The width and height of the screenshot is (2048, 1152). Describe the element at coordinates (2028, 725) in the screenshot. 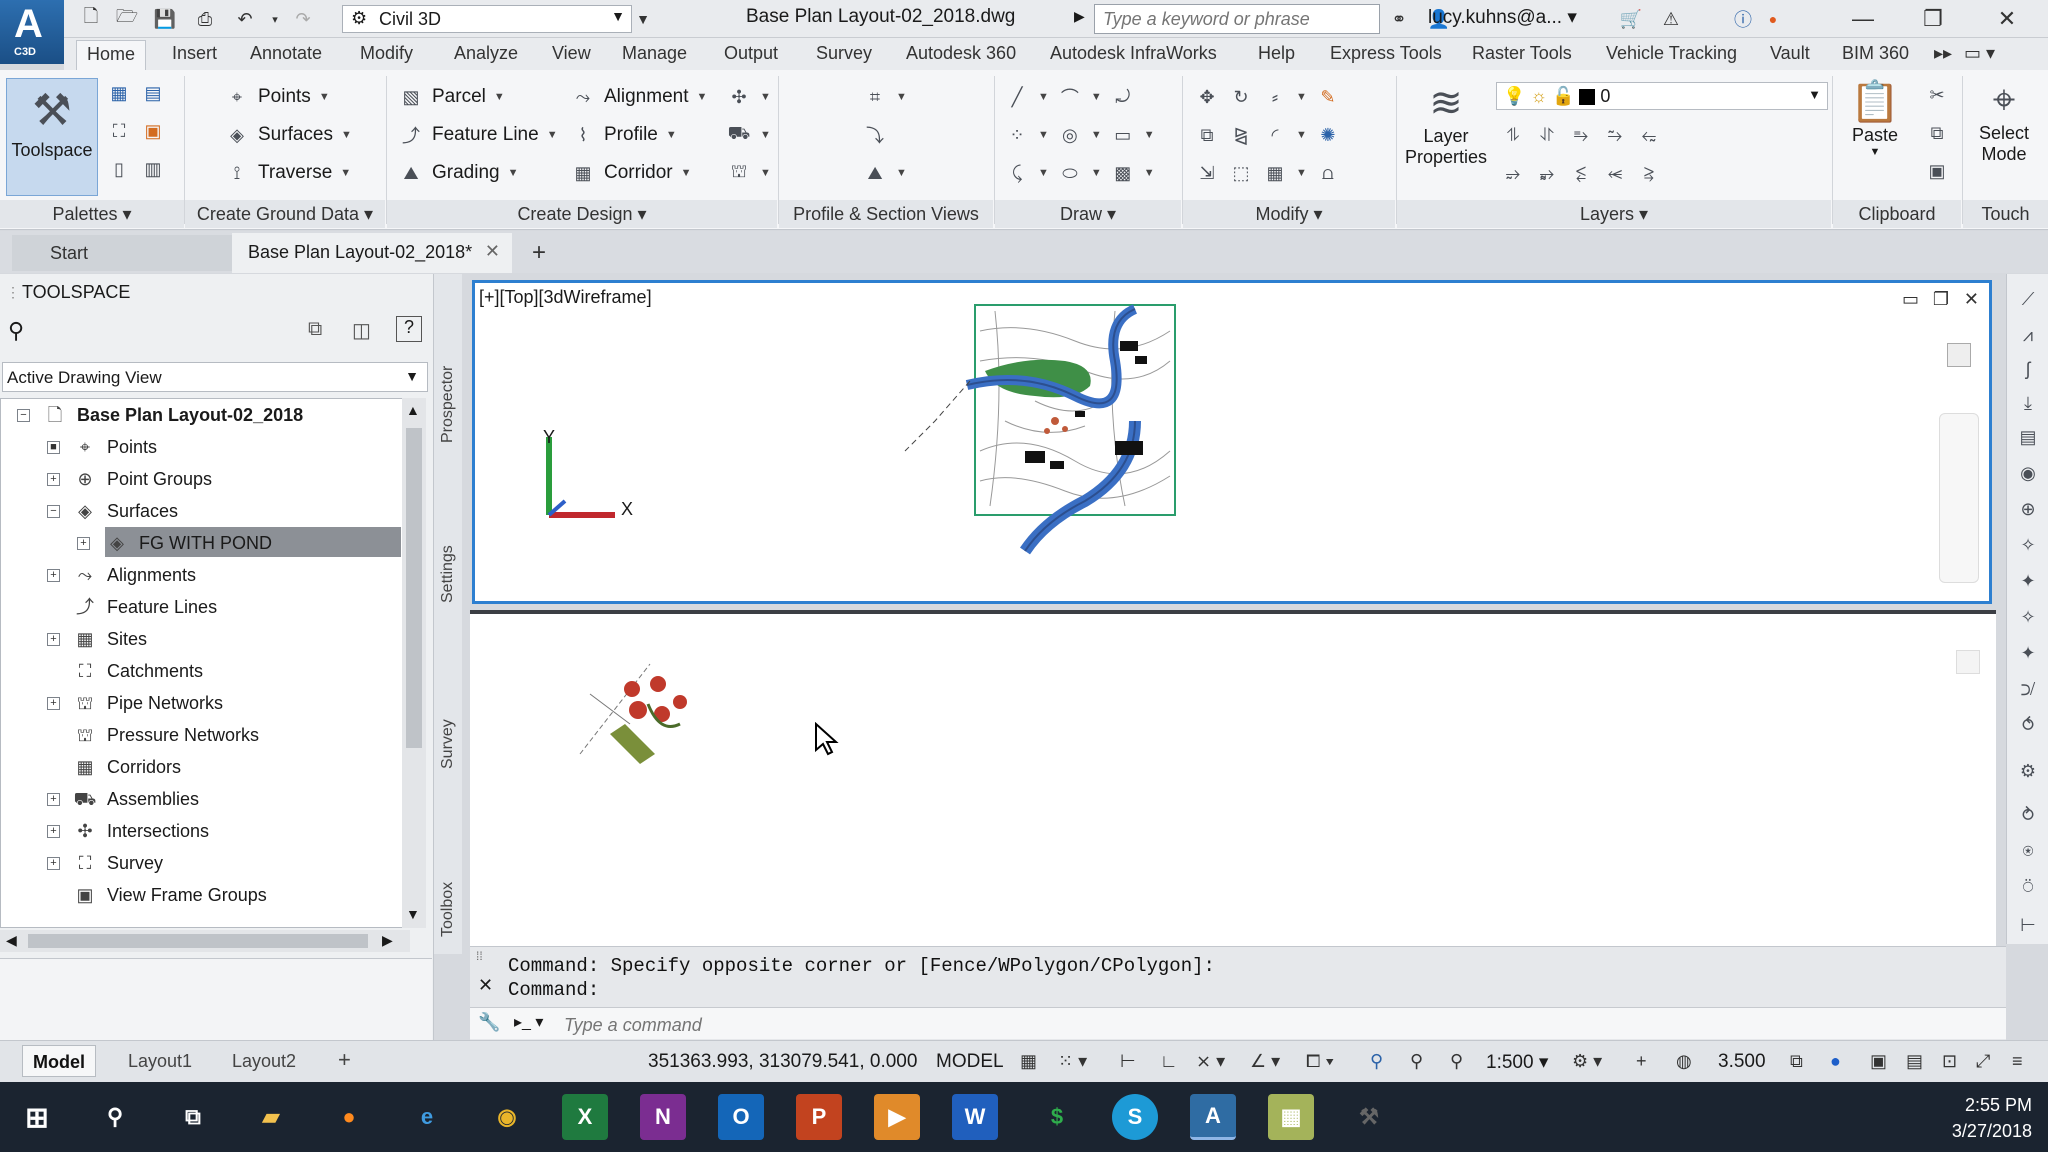

I see `tool-13-icon: ⥀` at that location.